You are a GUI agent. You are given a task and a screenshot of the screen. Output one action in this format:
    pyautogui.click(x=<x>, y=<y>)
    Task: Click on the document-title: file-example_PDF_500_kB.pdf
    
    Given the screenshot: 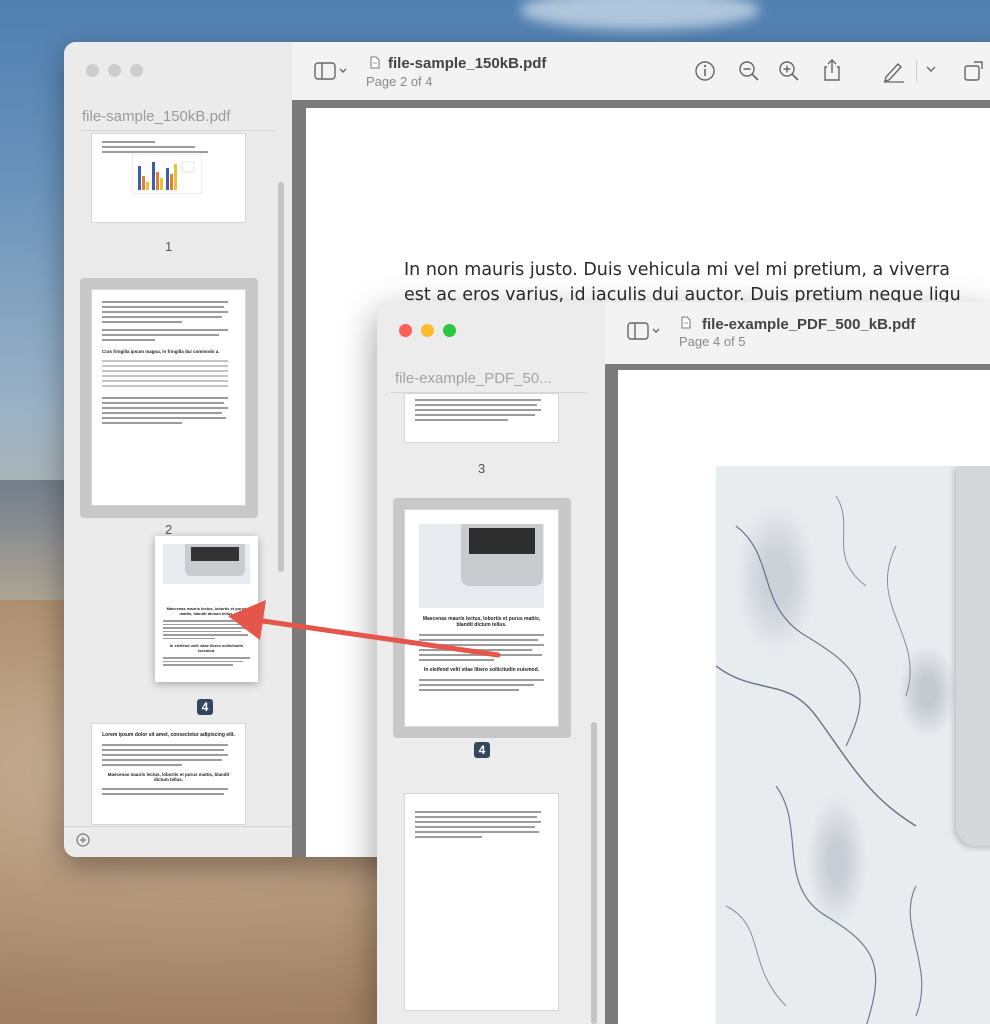 What is the action you would take?
    pyautogui.click(x=808, y=324)
    